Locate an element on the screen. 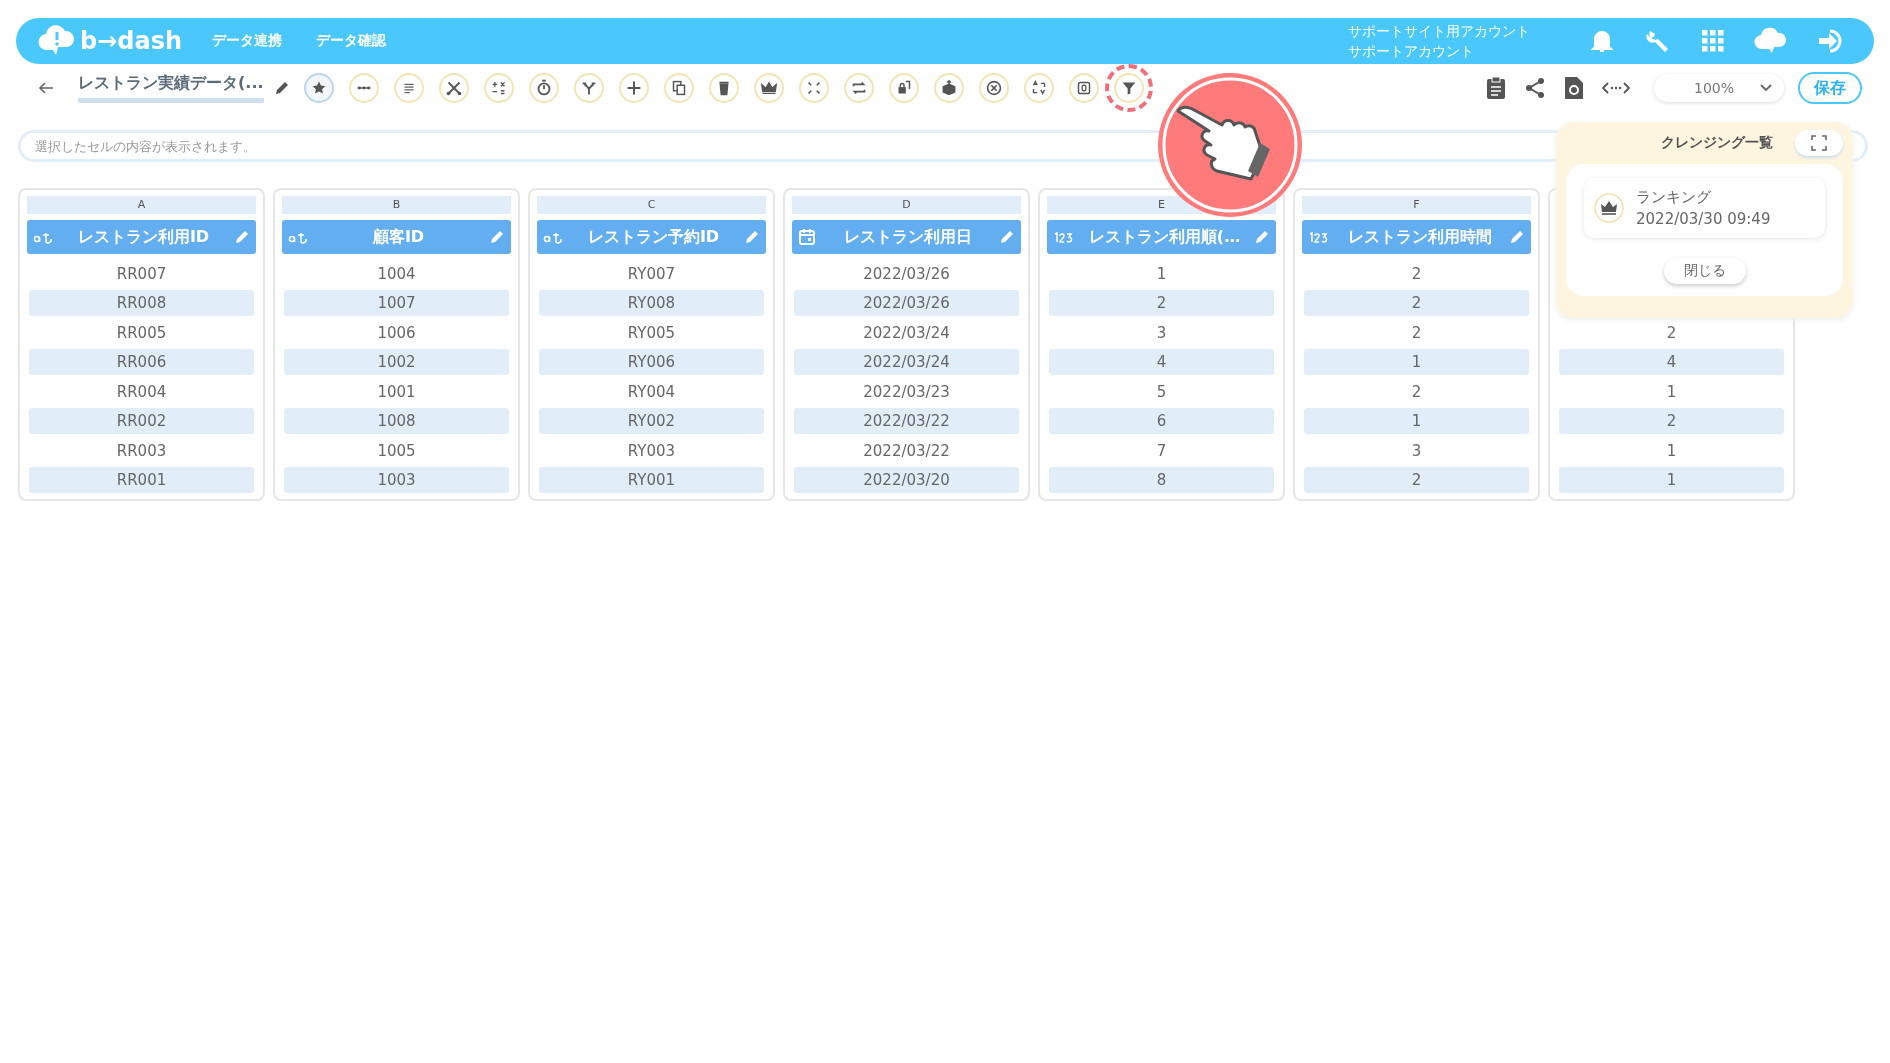 The image size is (1890, 1063). cleansing-item: ランキング 2022/03/30 09:49 is located at coordinates (1704, 208).